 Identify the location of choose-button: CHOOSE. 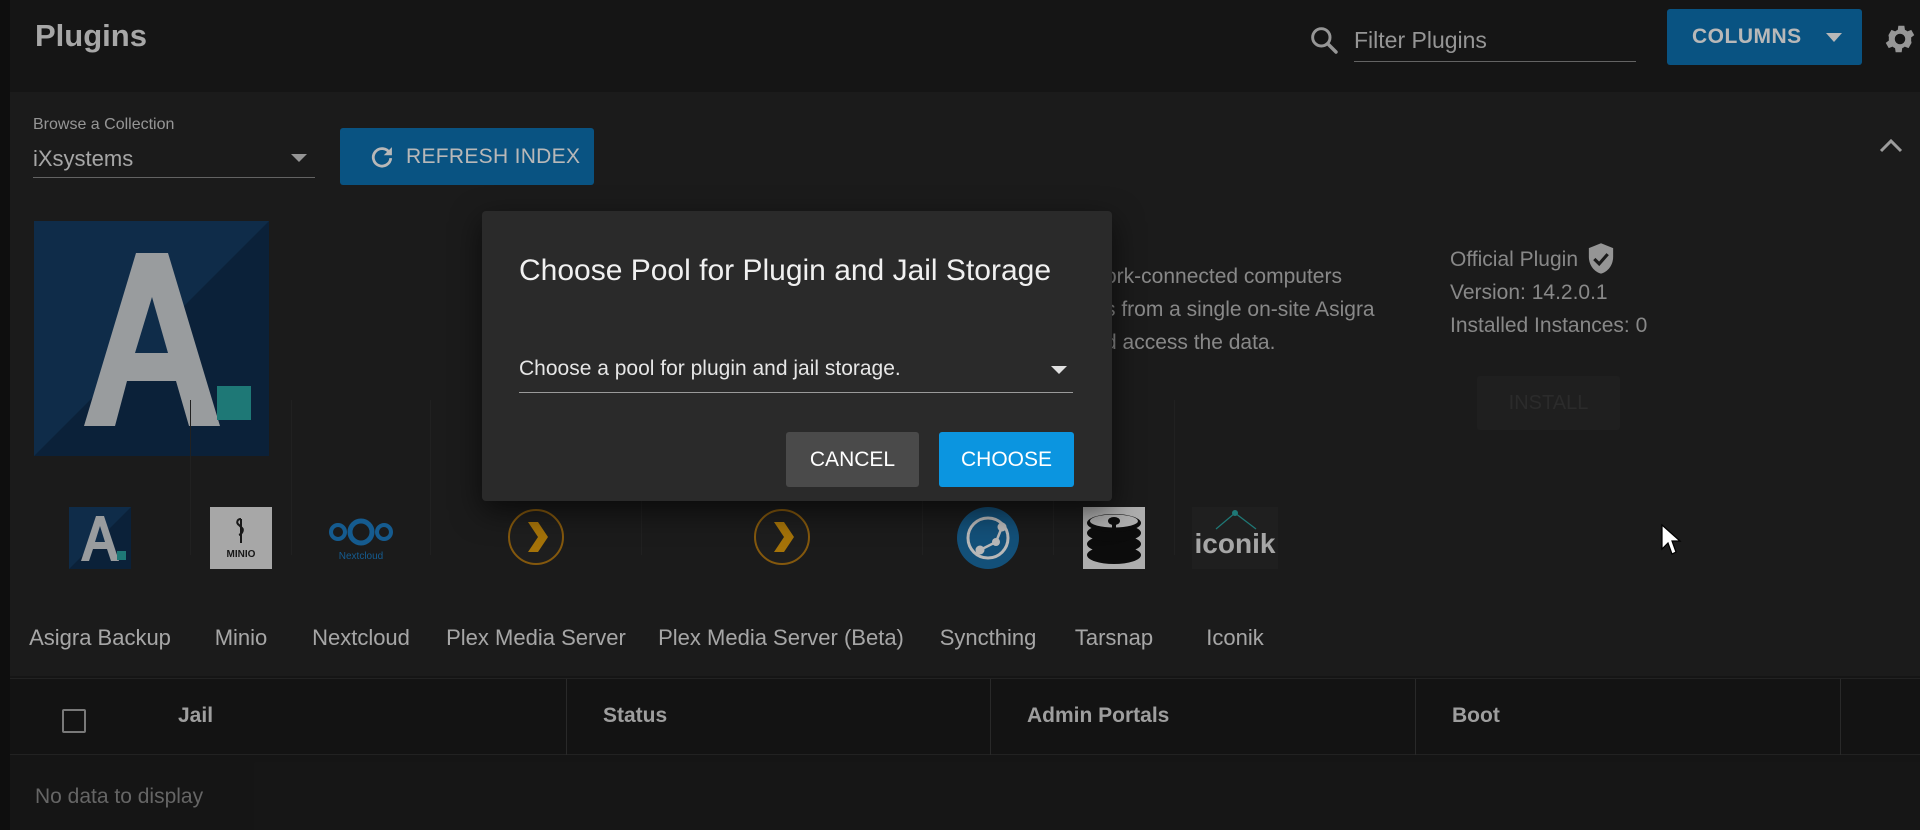
(1006, 459).